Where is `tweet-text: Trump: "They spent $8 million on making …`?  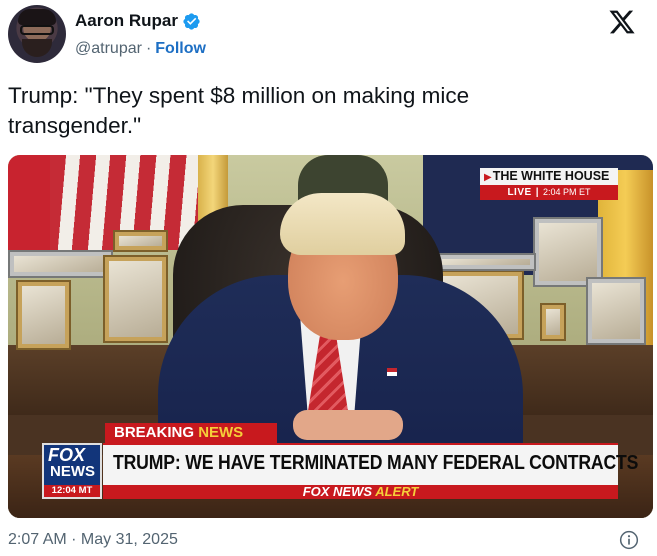 tweet-text: Trump: "They spent $8 million on making … is located at coordinates (239, 110).